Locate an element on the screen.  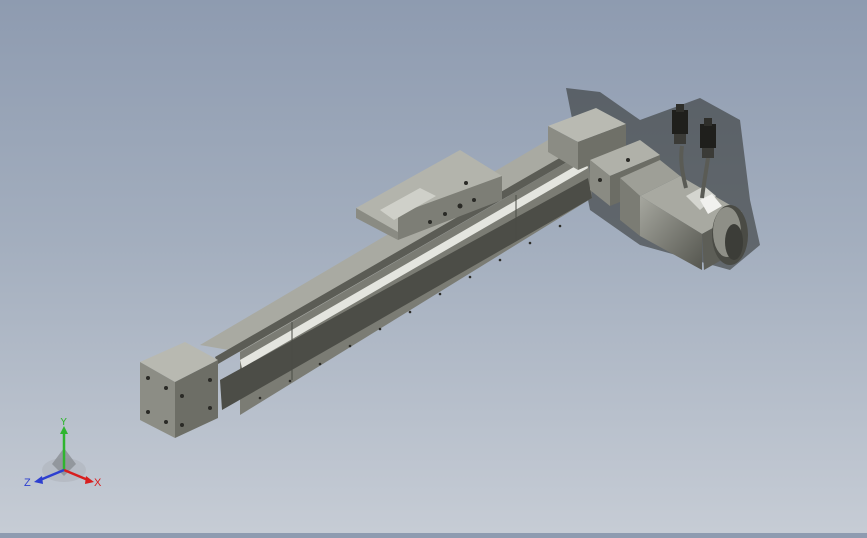
end-cap-block is located at coordinates (179, 390).